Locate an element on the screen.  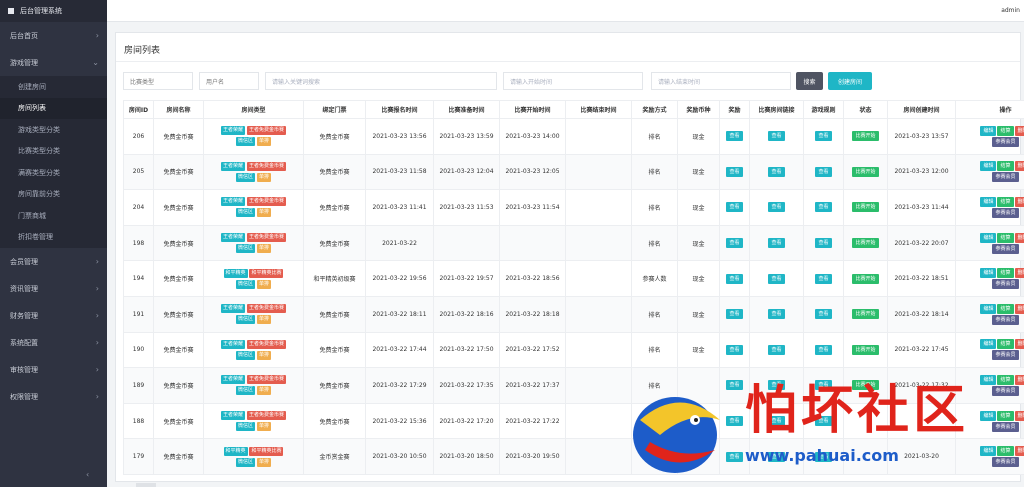
search-button: 搜索 is located at coordinates (809, 81).